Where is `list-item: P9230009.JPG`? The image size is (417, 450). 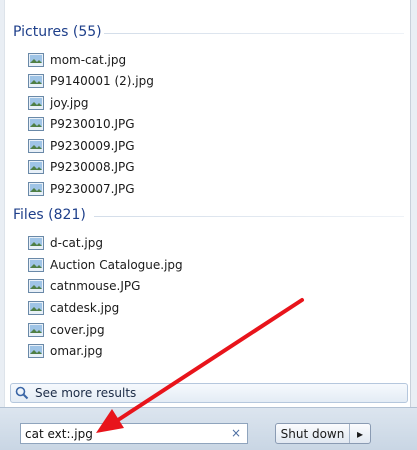 list-item: P9230009.JPG is located at coordinates (81, 145).